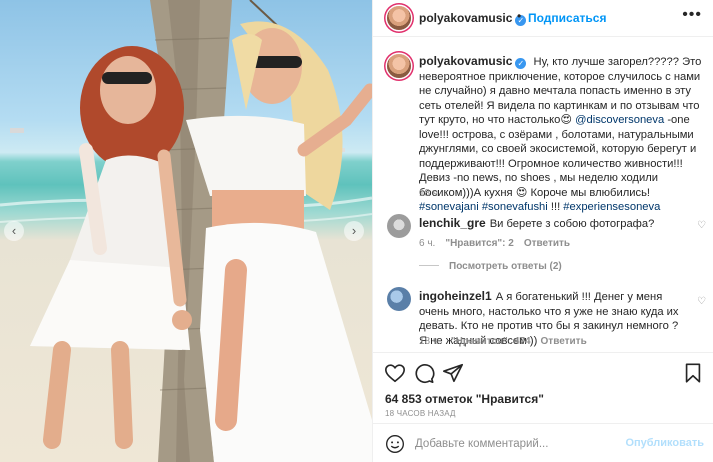 This screenshot has height=462, width=713. What do you see at coordinates (521, 63) in the screenshot?
I see `verified-badge-icon: ✓` at bounding box center [521, 63].